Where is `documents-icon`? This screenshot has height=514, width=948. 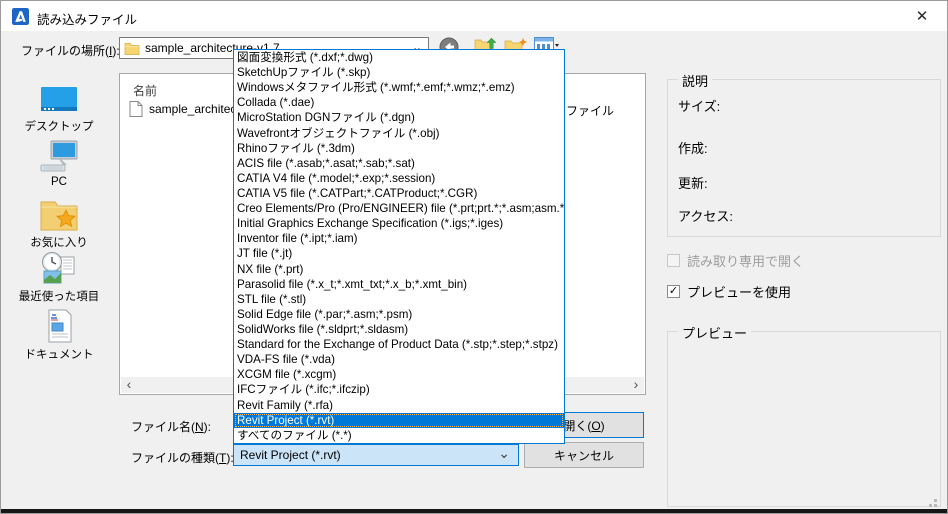
documents-icon is located at coordinates (59, 325).